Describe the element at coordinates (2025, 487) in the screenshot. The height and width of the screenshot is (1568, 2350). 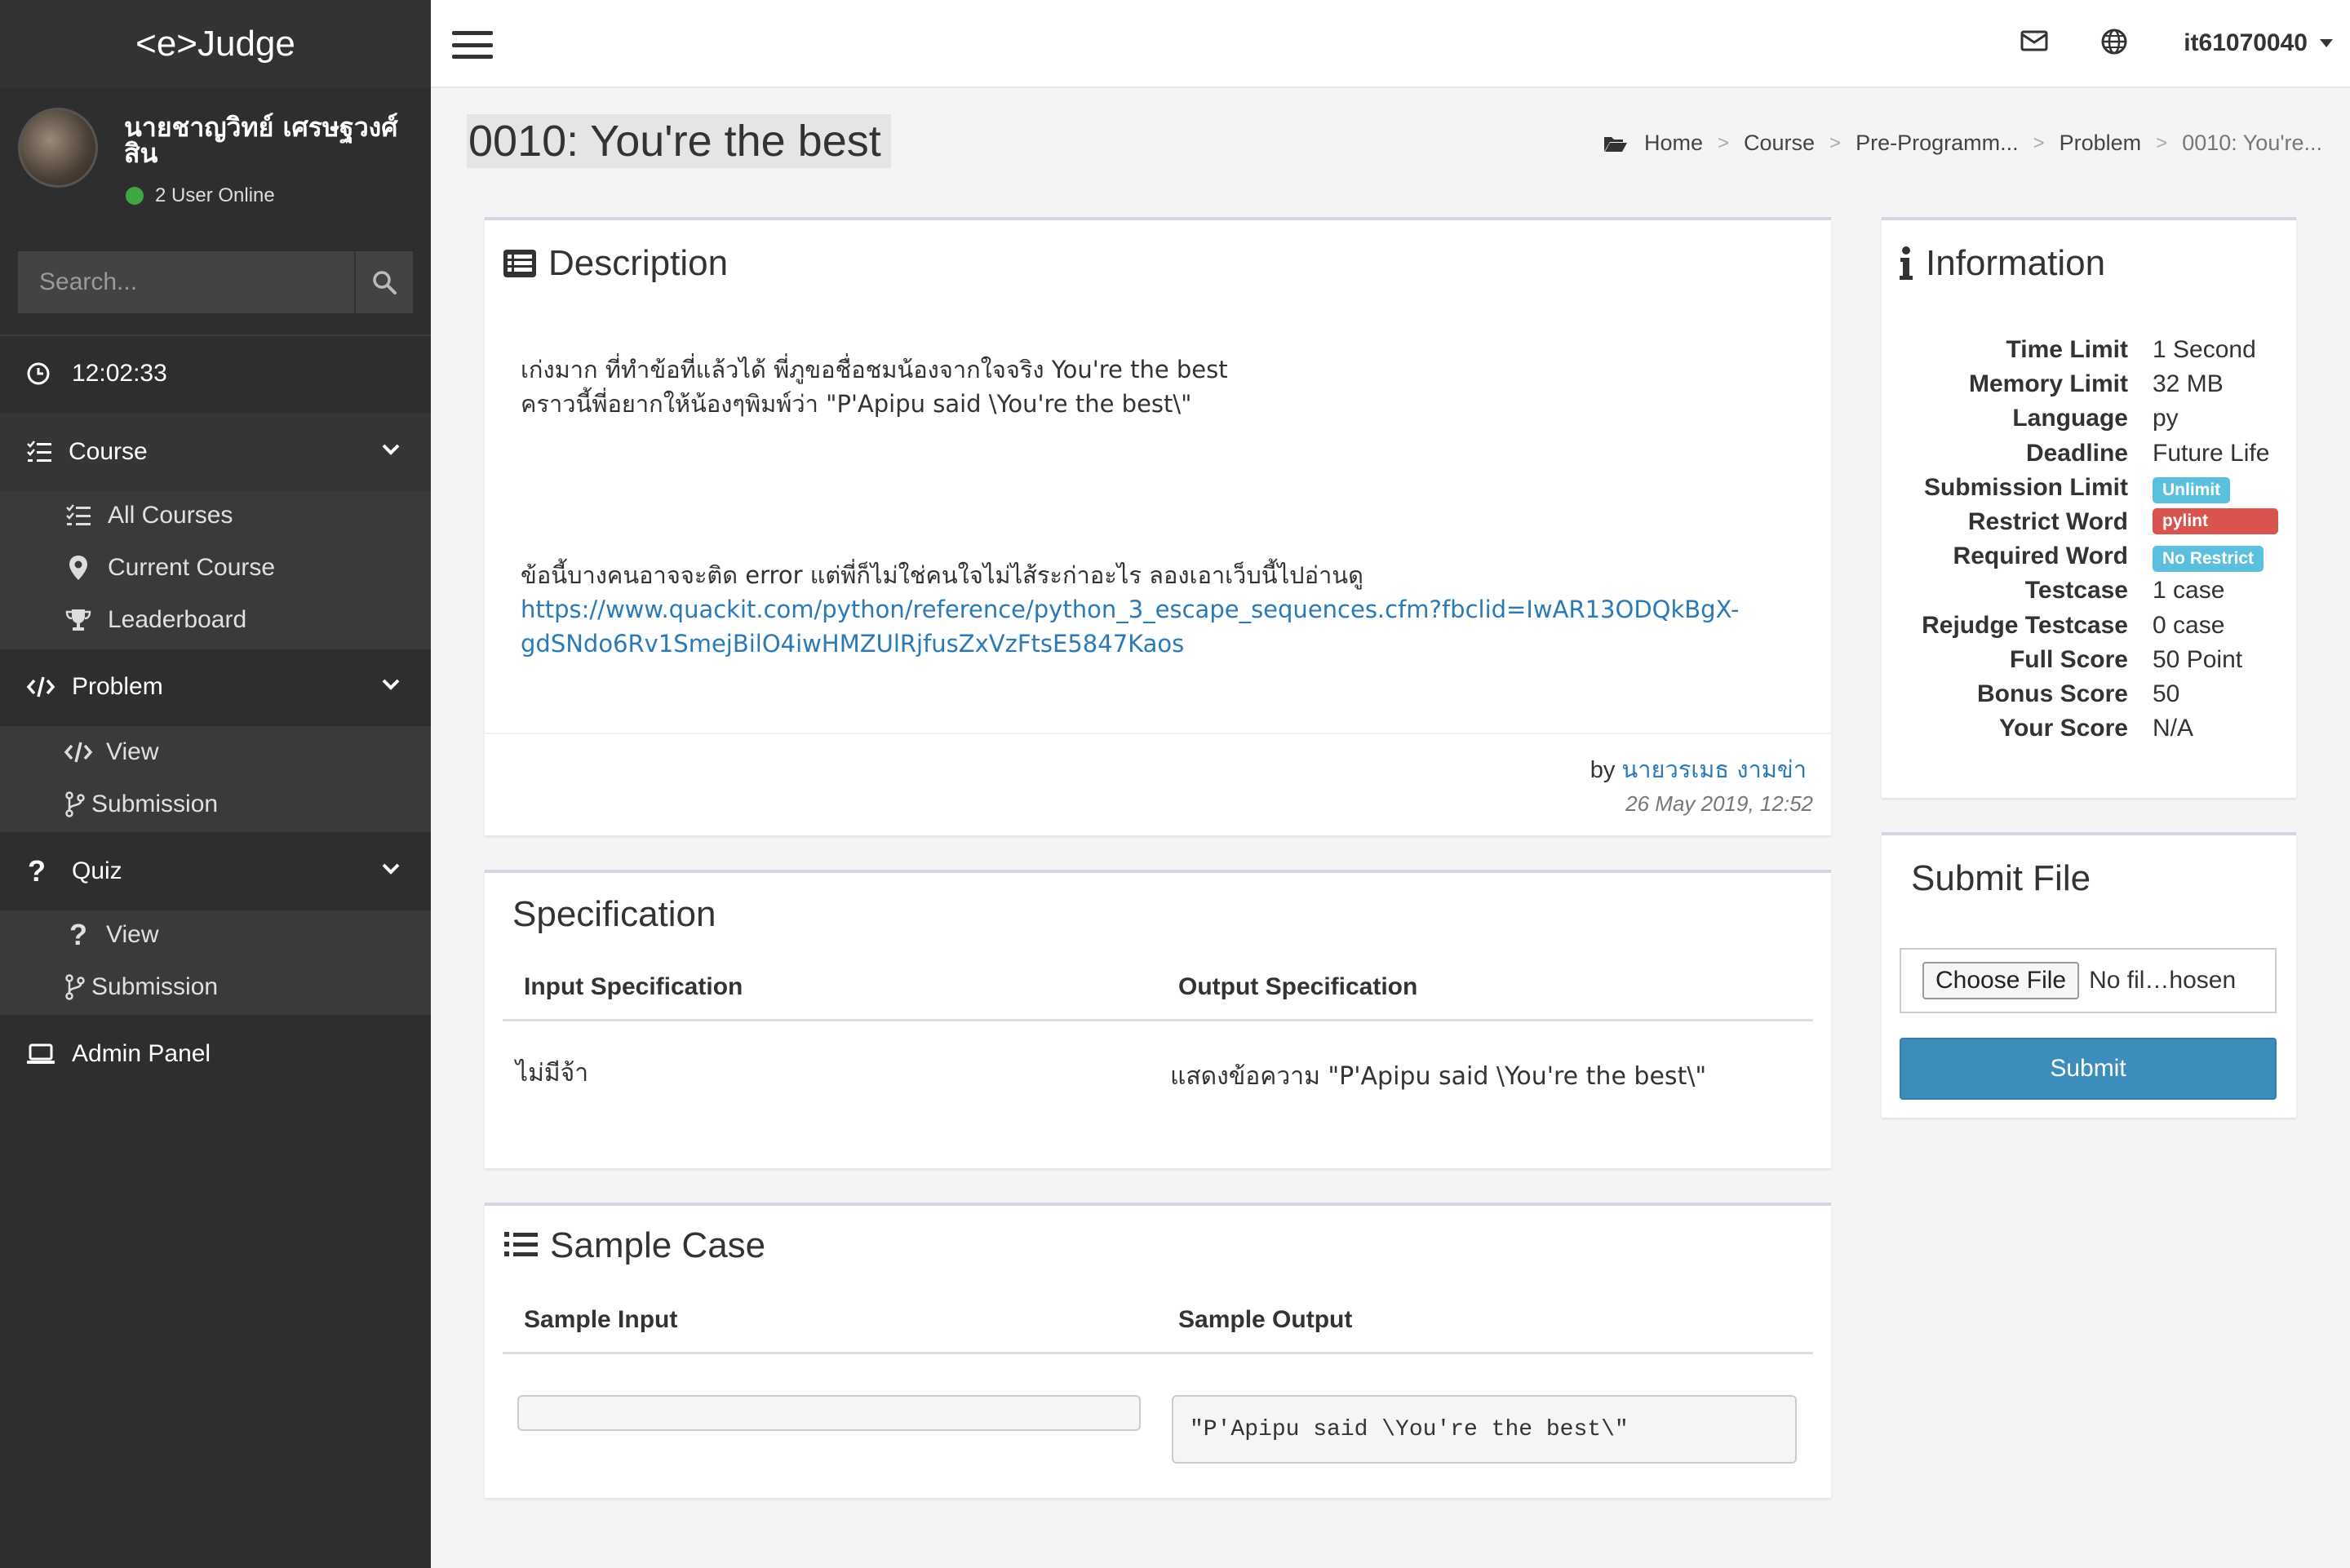
I see `info-key: Submission Limit` at that location.